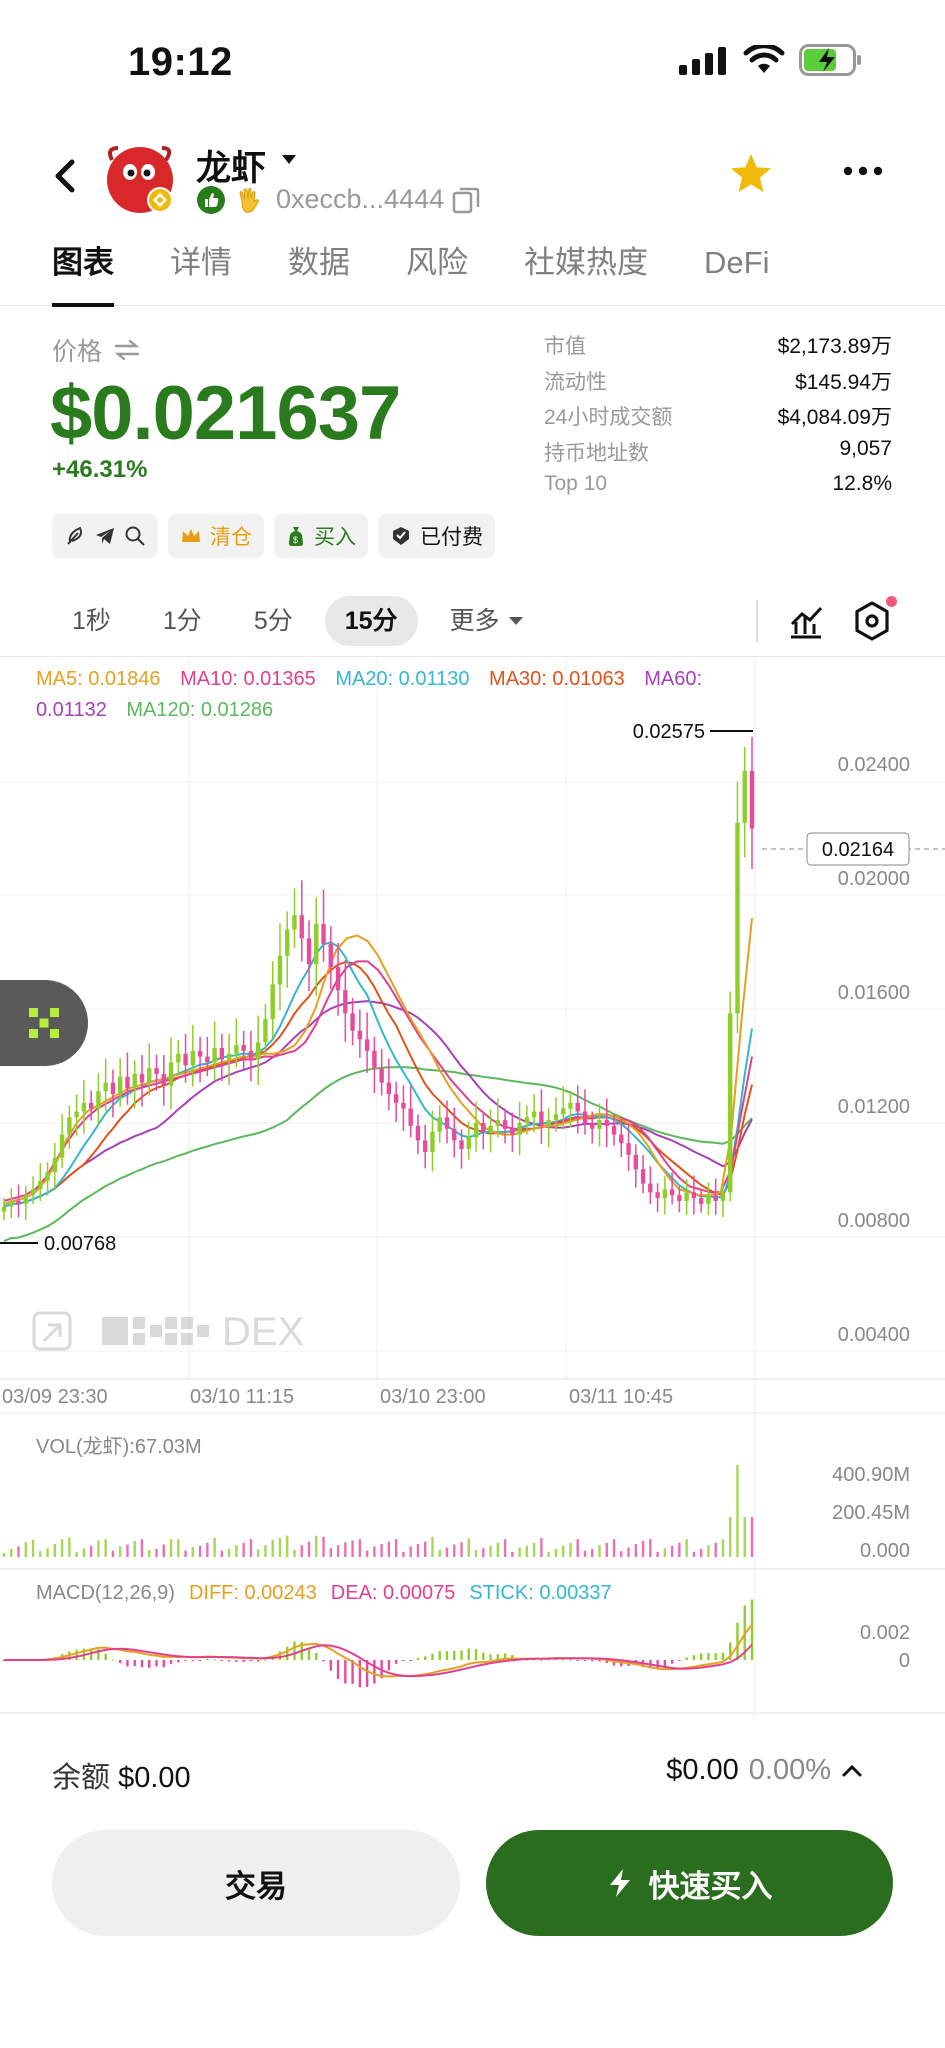 The image size is (945, 2048). What do you see at coordinates (55, 1397) in the screenshot?
I see `x-tick: 03/09 23:30` at bounding box center [55, 1397].